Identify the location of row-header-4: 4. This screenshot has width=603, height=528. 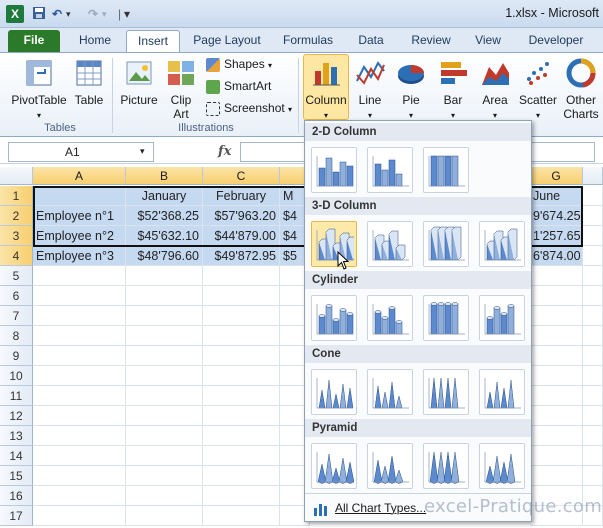
(16, 256).